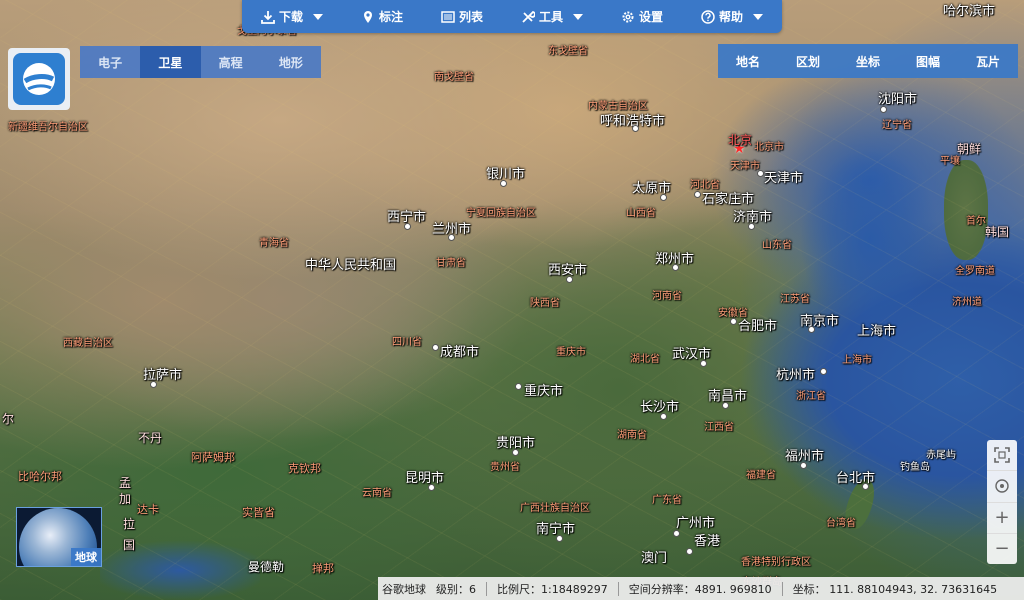 This screenshot has width=1024, height=600. What do you see at coordinates (404, 589) in the screenshot?
I see `map-source: 谷歌地球` at bounding box center [404, 589].